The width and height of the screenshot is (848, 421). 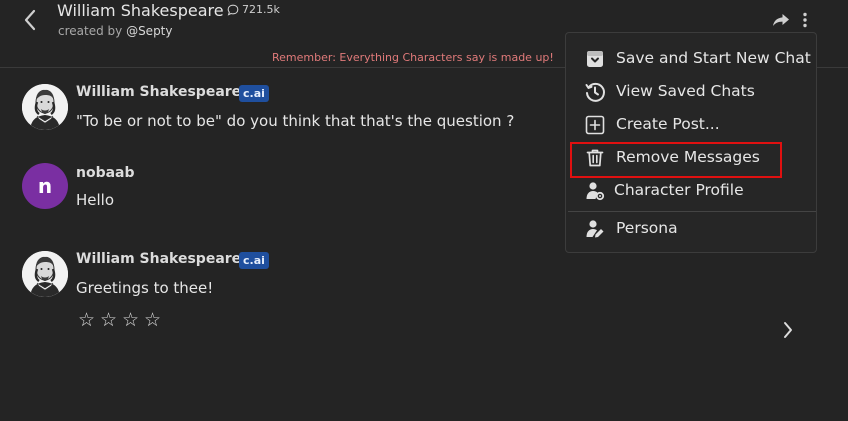 I want to click on menu-item-label: Remove Messages, so click(x=688, y=157).